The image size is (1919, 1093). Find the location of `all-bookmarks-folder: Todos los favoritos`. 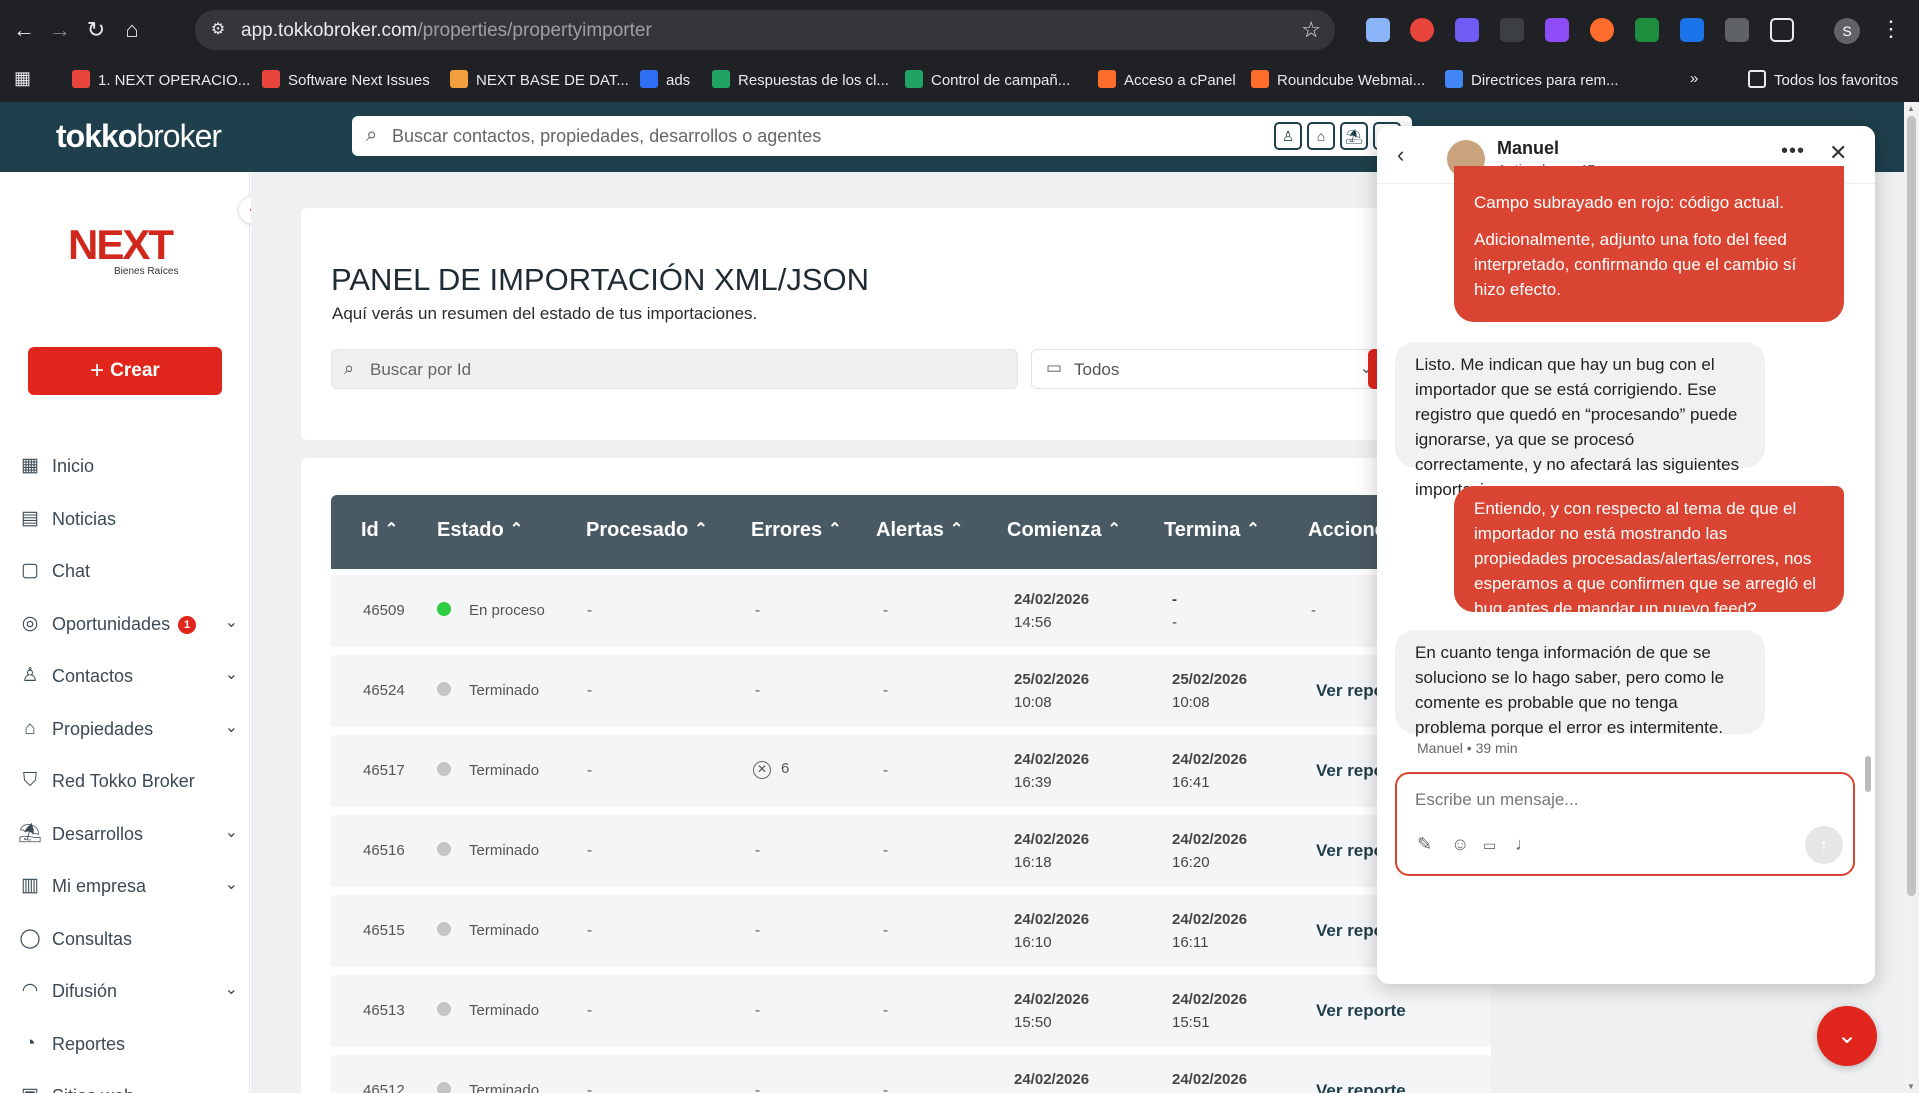

all-bookmarks-folder: Todos los favoritos is located at coordinates (1823, 79).